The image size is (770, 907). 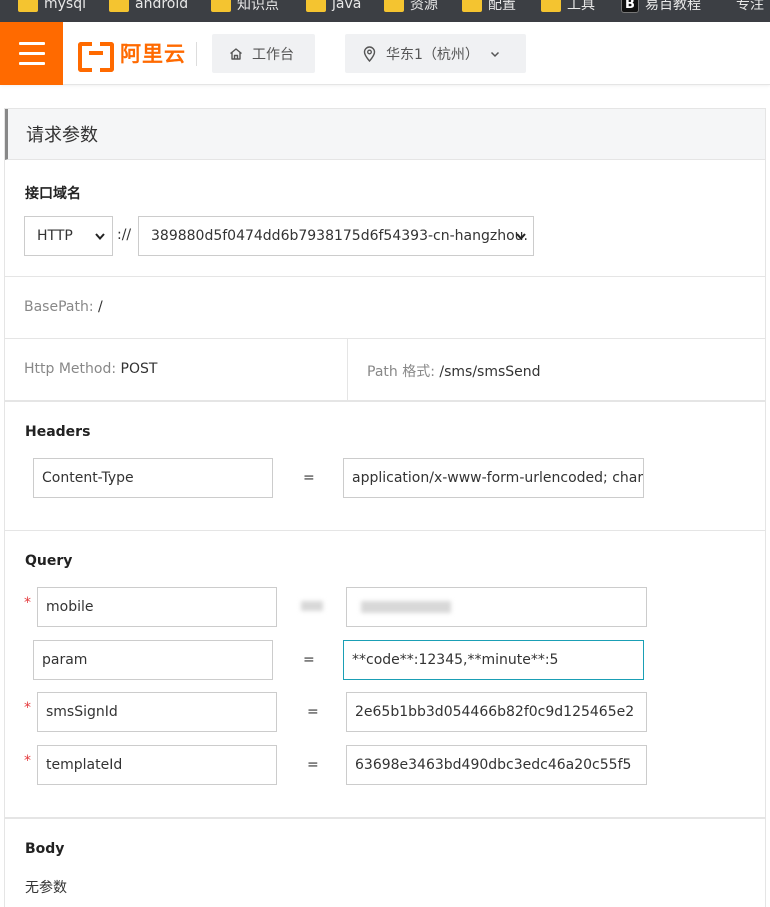 What do you see at coordinates (139, 369) in the screenshot?
I see `http-method-value: POST` at bounding box center [139, 369].